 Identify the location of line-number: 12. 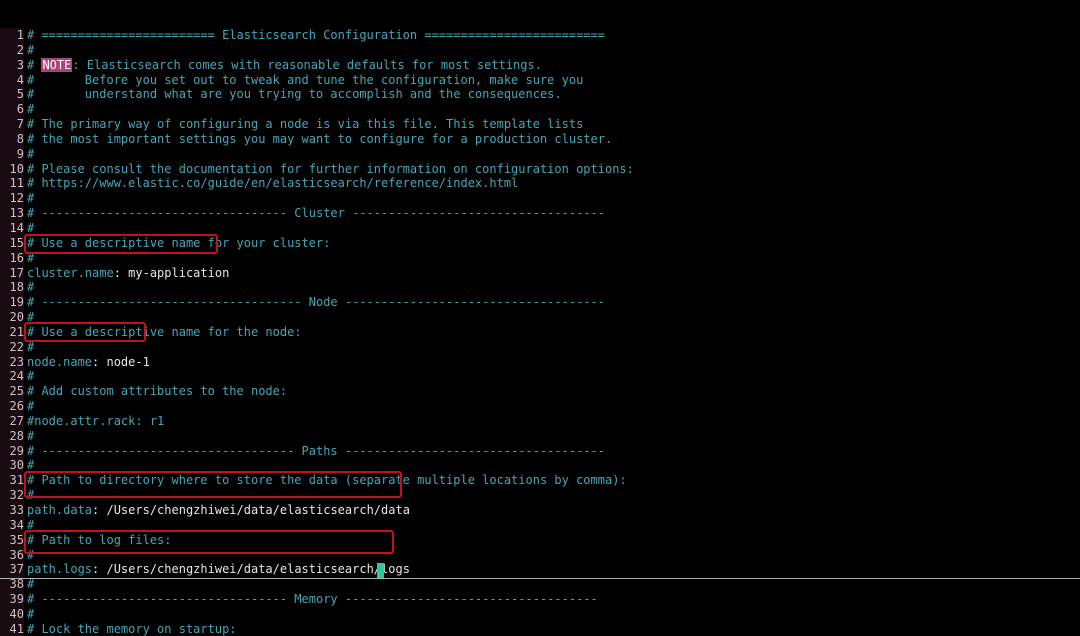
(12, 199).